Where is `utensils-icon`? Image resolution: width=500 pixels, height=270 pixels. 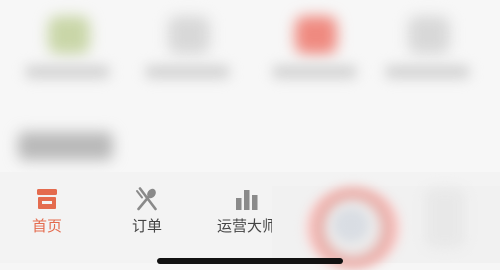
utensils-icon is located at coordinates (146, 199).